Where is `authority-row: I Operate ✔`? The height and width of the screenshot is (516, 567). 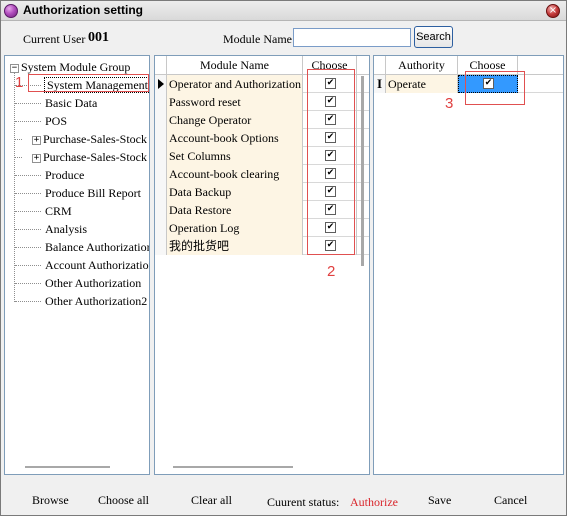
authority-row: I Operate ✔ is located at coordinates (468, 84).